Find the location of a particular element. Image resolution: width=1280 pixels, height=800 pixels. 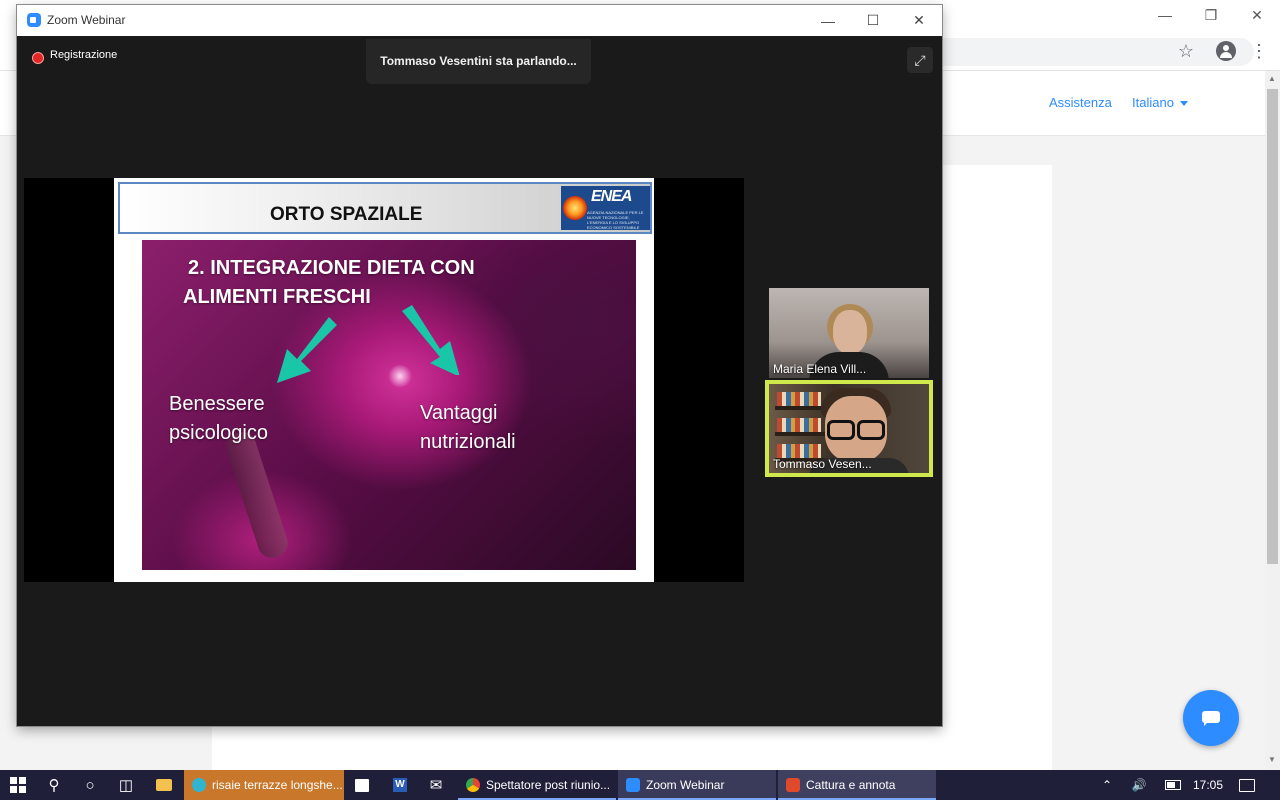

edge-icon is located at coordinates (199, 785).